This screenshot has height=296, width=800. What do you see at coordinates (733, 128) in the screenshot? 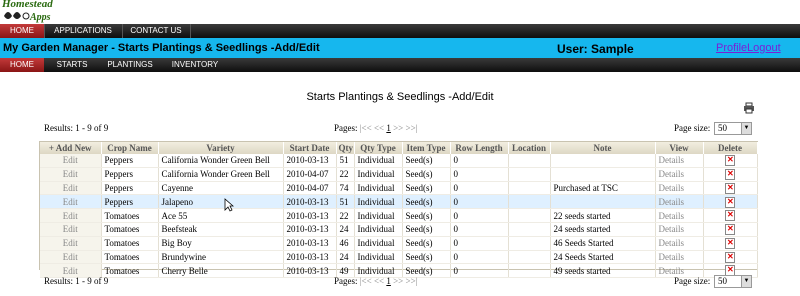
I see `page-size-select-top: 50 ▼` at bounding box center [733, 128].